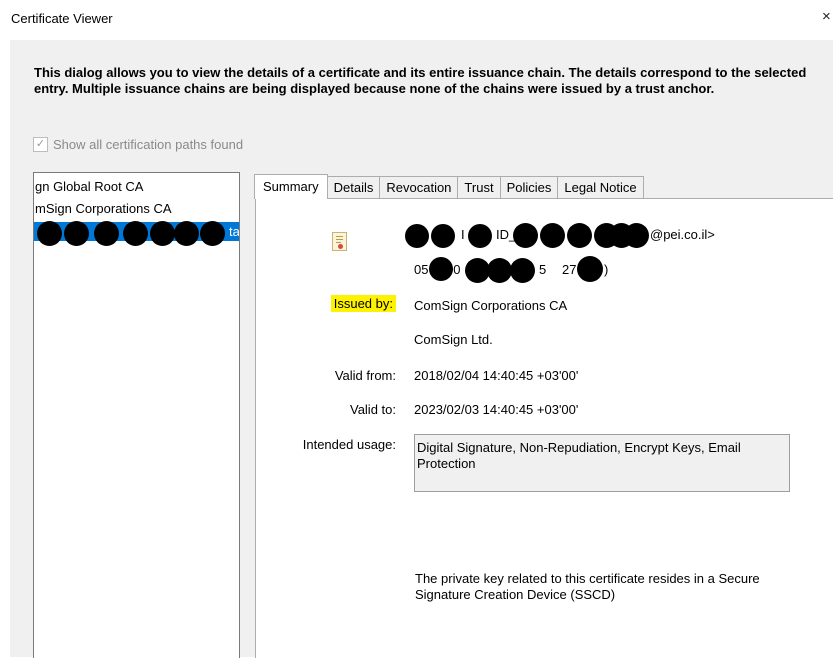  Describe the element at coordinates (453, 269) in the screenshot. I see `serial-fragment: 00` at that location.